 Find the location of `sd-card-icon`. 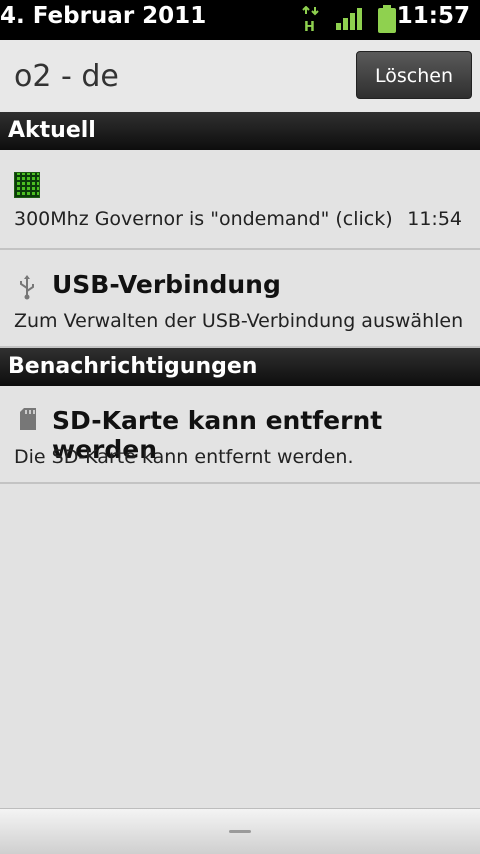

sd-card-icon is located at coordinates (28, 419).